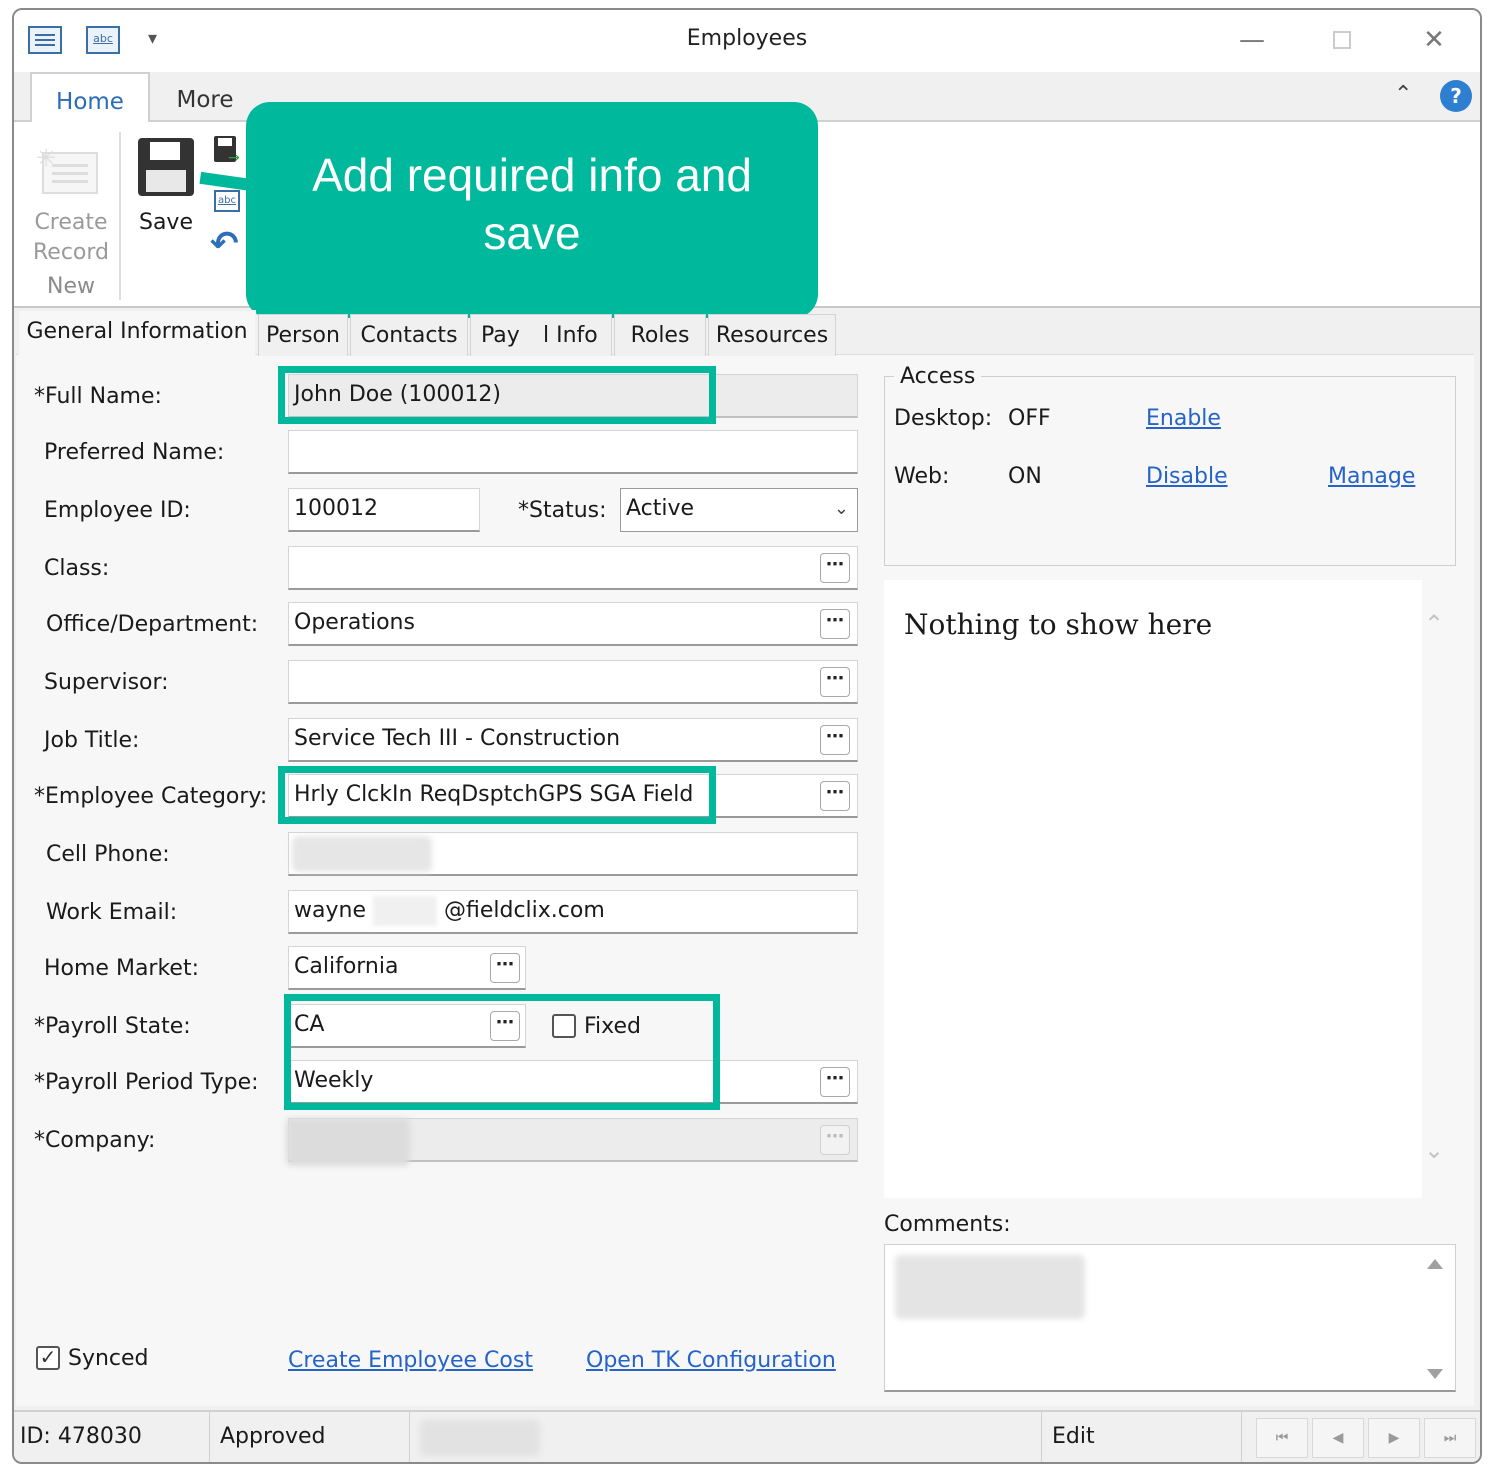 The height and width of the screenshot is (1476, 1490). What do you see at coordinates (108, 854) in the screenshot?
I see `cell-phone-label: Cell Phone:` at bounding box center [108, 854].